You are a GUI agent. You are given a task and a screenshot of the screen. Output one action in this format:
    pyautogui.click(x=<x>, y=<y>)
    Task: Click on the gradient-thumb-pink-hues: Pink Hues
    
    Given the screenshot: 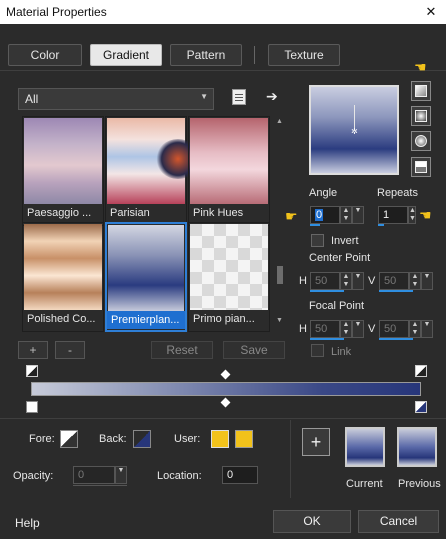 What is the action you would take?
    pyautogui.click(x=229, y=171)
    